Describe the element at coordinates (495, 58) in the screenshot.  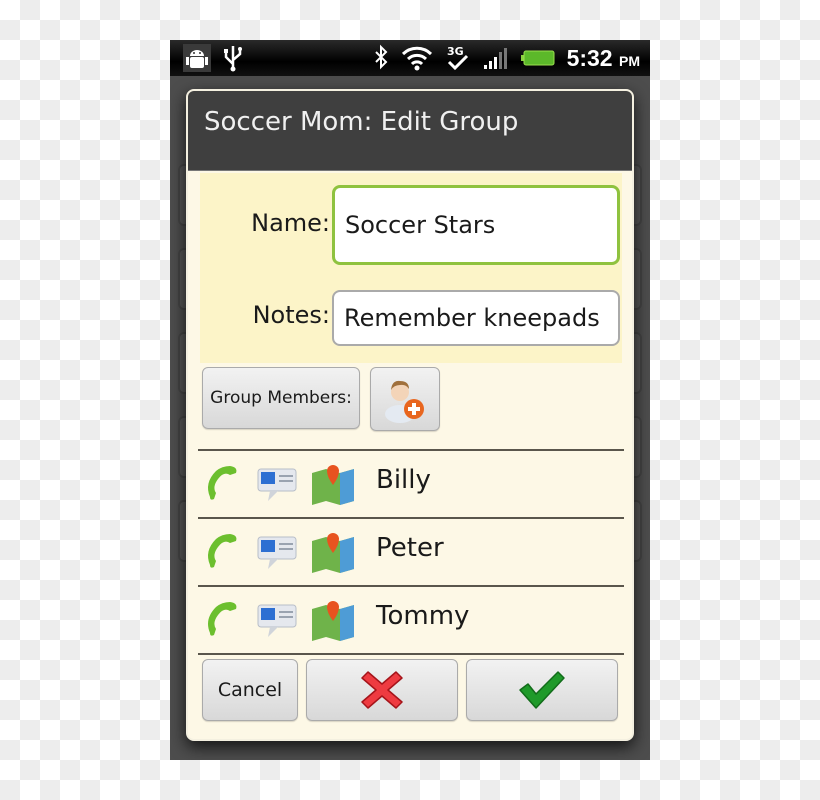
I see `signal-icon` at that location.